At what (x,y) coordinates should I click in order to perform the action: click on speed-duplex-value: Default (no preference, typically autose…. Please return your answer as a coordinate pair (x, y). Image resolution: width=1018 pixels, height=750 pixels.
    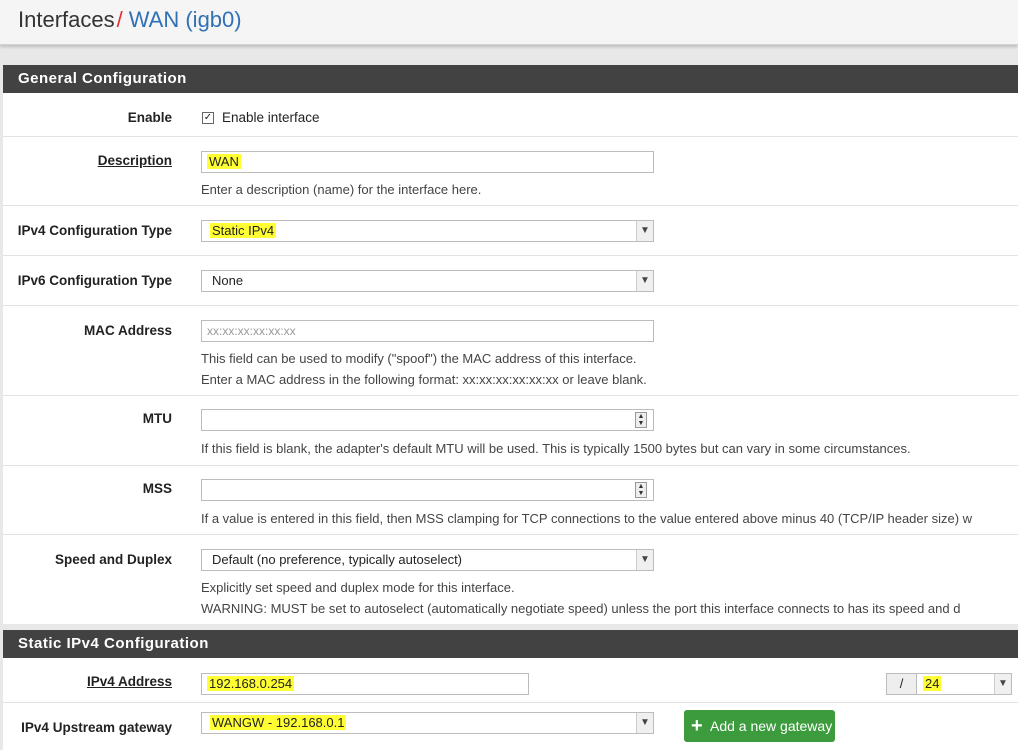
    Looking at the image, I should click on (337, 559).